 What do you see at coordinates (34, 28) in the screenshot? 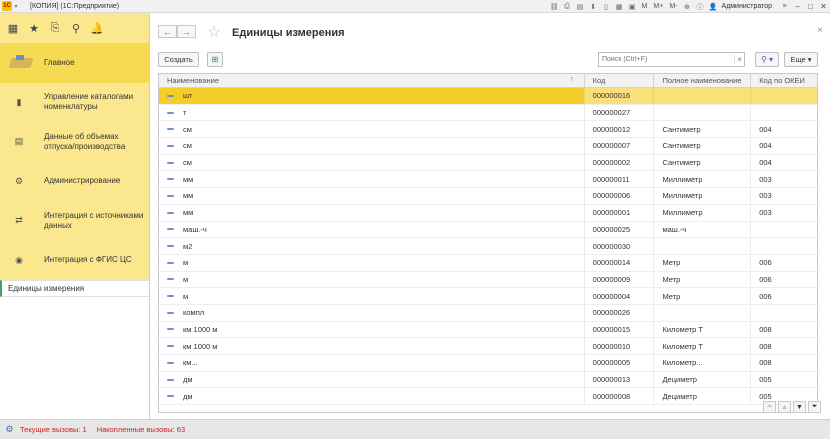
I see `favorites-star-icon: ★` at bounding box center [34, 28].